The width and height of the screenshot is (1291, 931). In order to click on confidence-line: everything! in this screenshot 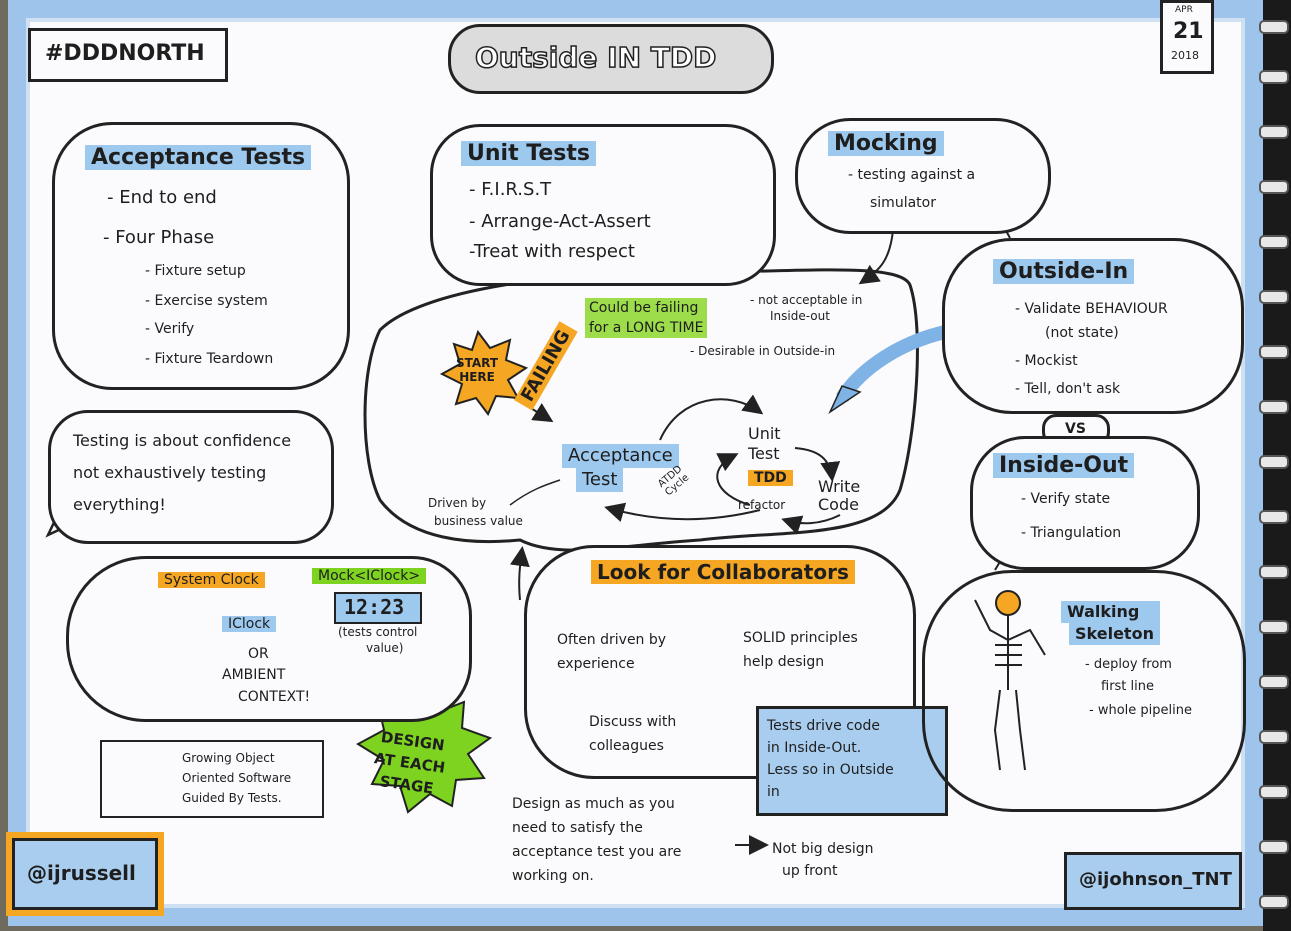, I will do `click(119, 504)`.